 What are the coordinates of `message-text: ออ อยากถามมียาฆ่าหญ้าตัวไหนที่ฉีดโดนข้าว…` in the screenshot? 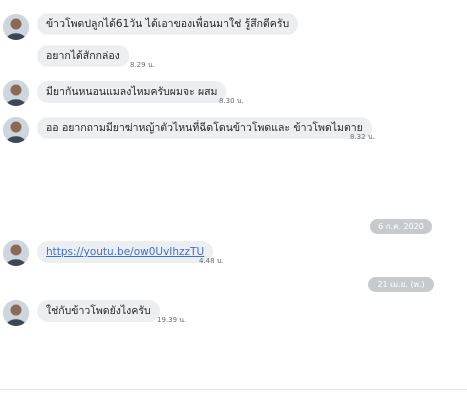 It's located at (204, 128).